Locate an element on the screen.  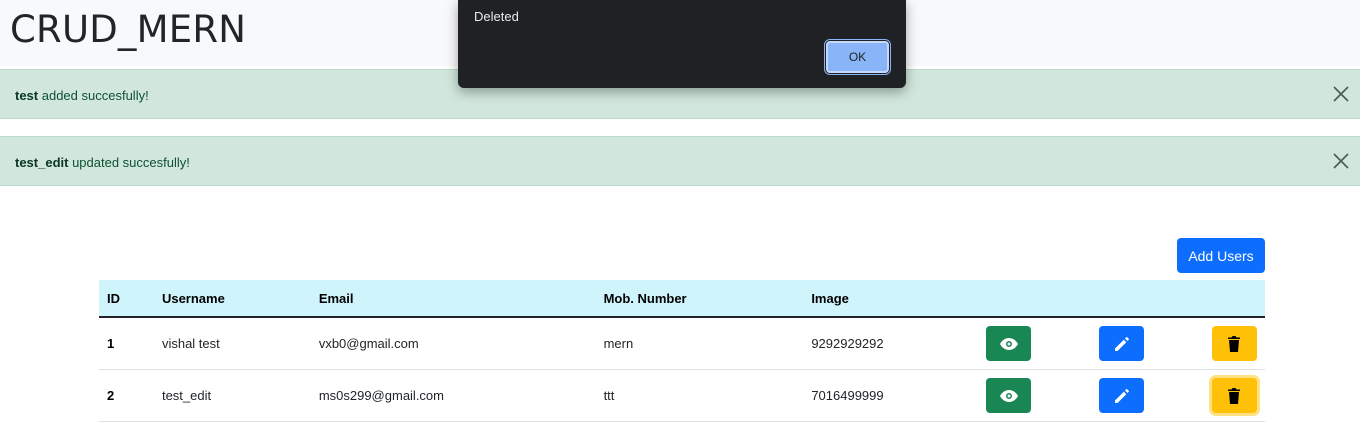
header-username: Username is located at coordinates (232, 299).